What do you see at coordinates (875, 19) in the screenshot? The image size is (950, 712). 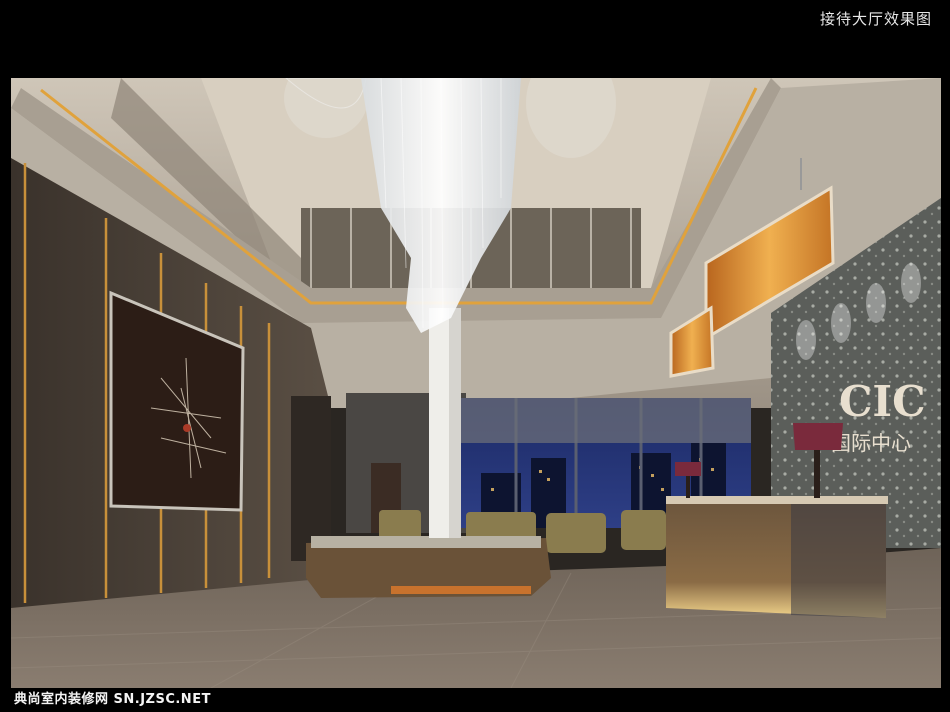 I see `rendering-title: 接待大厅效果图` at bounding box center [875, 19].